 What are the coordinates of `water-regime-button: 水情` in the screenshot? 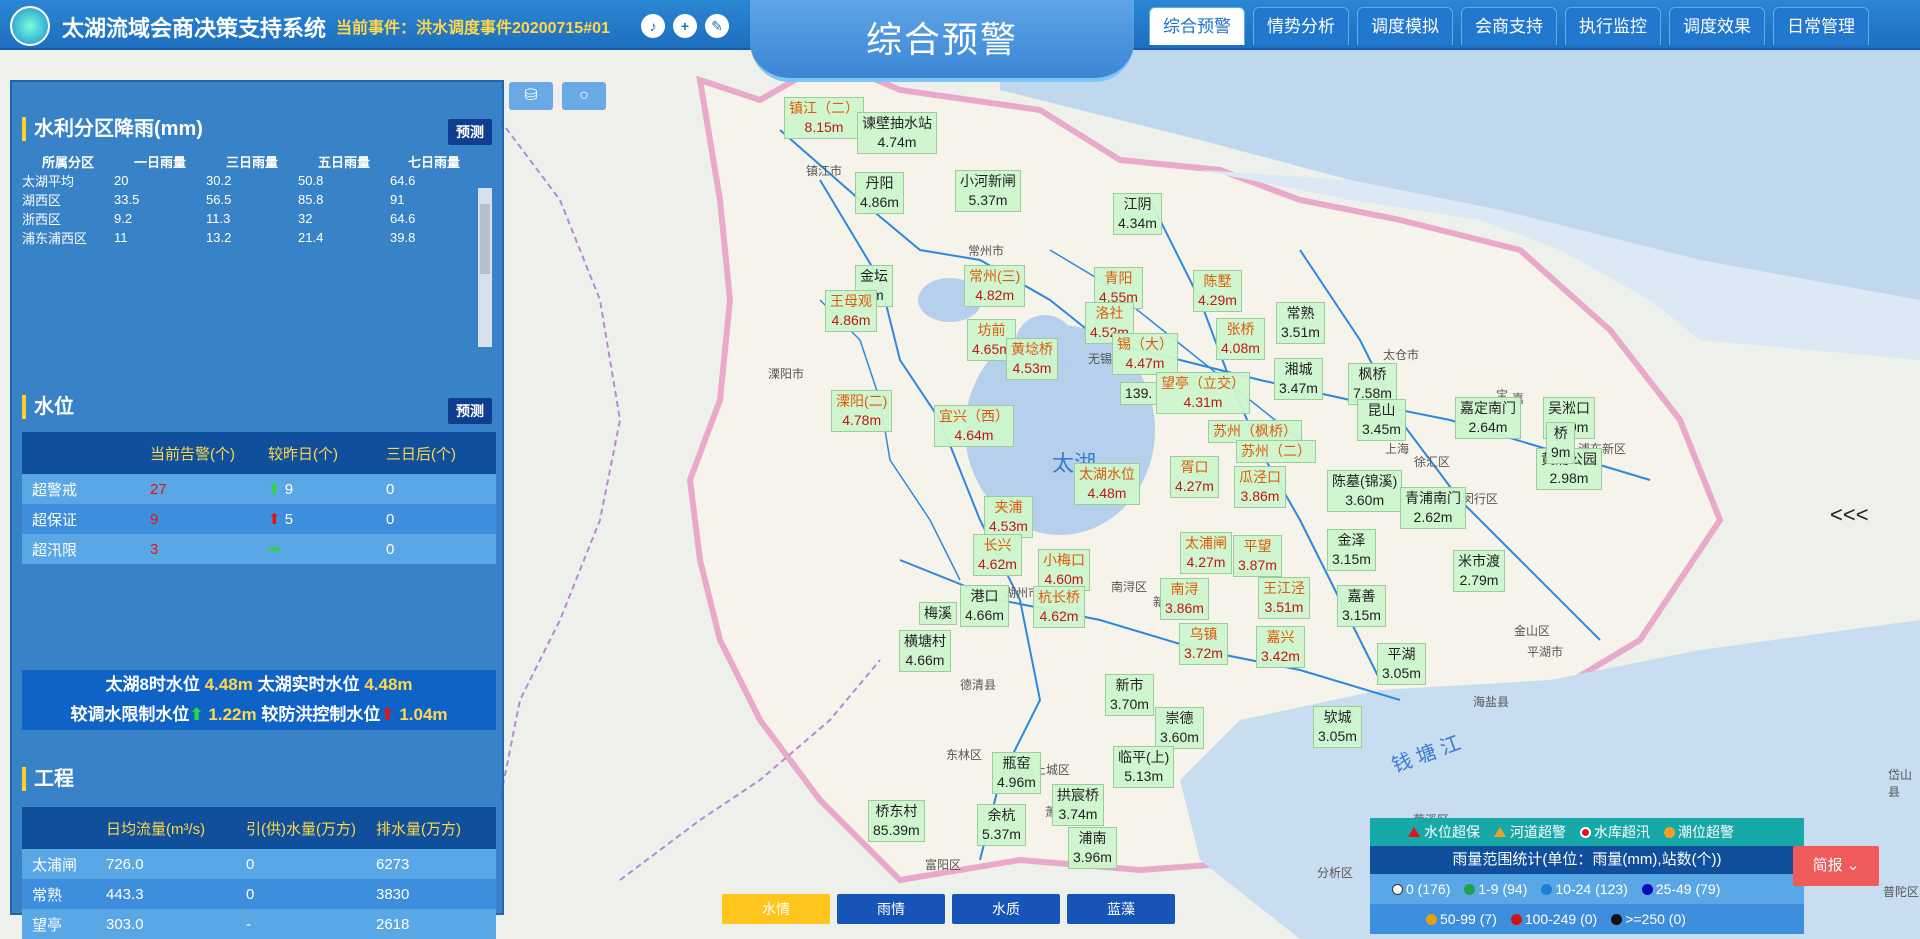 It's located at (776, 909).